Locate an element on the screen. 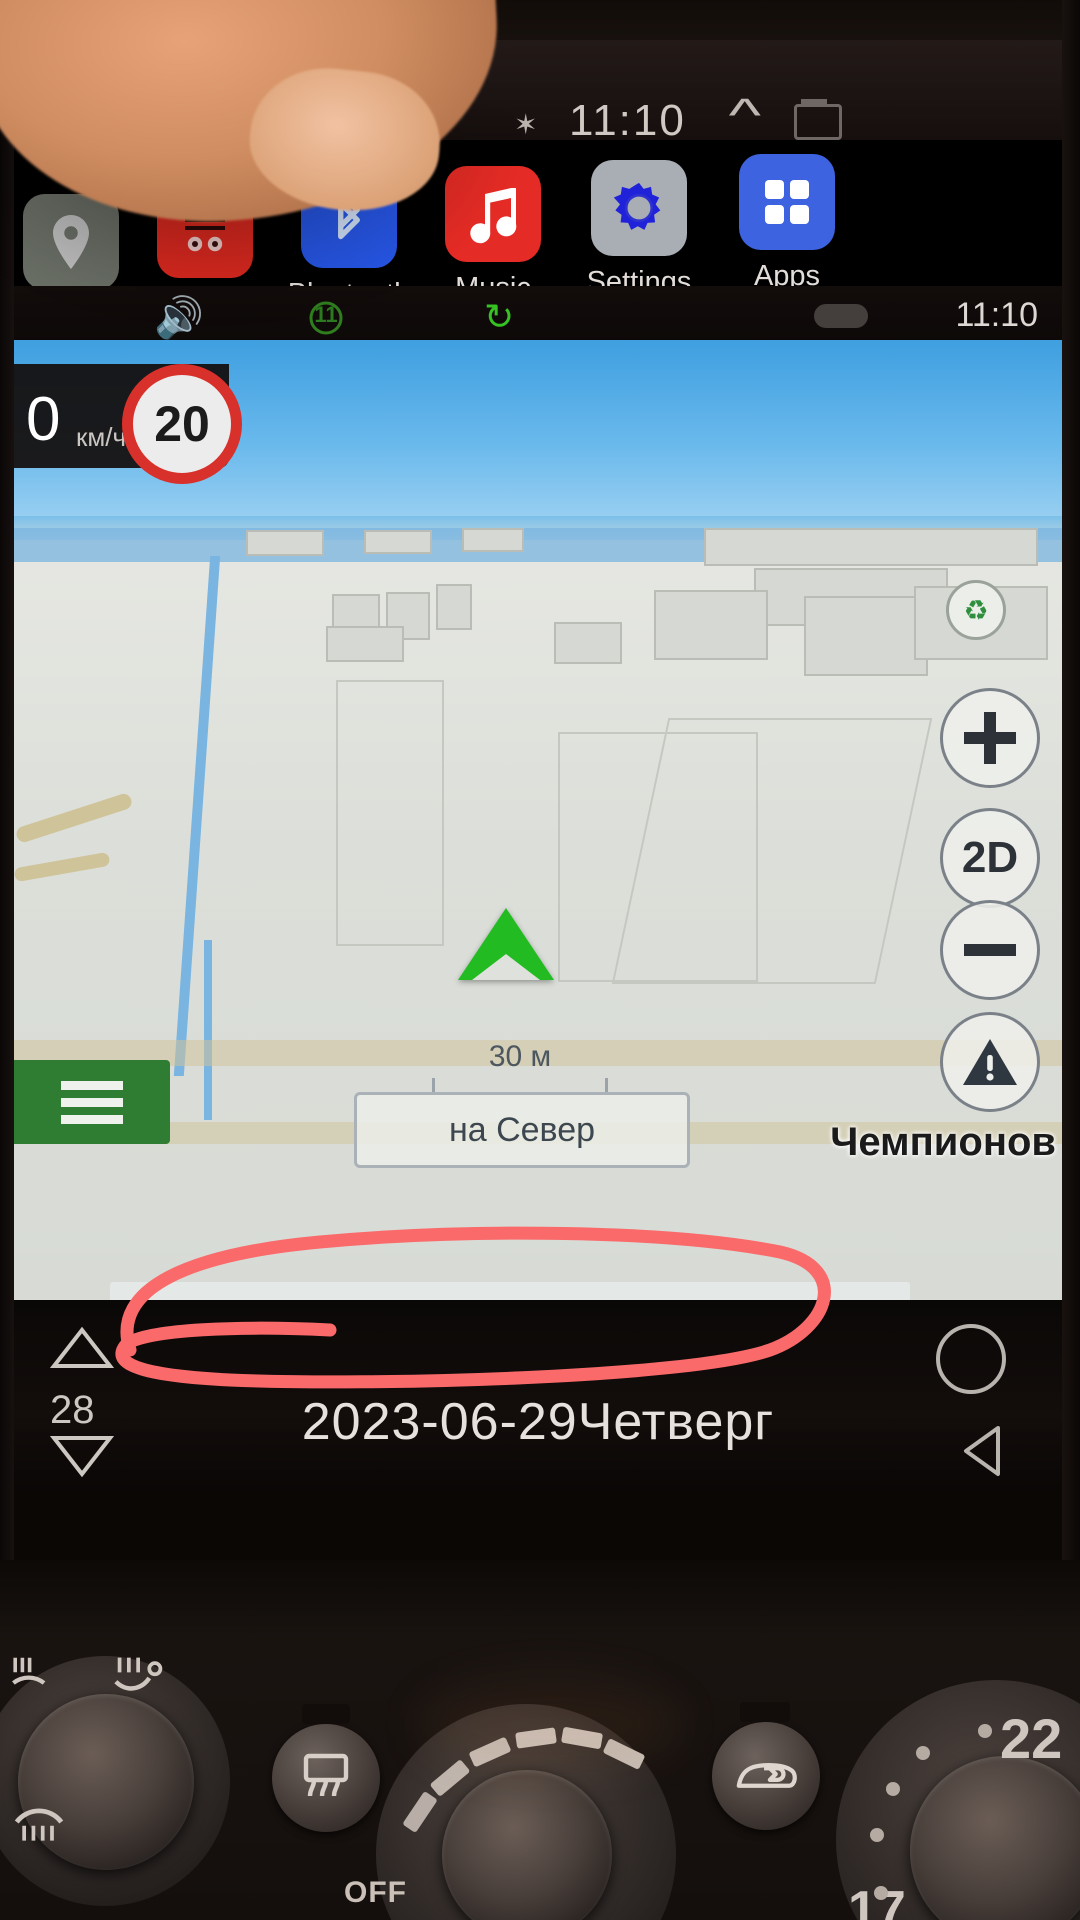 This screenshot has width=1080, height=1920. map-scale-label: 30 м is located at coordinates (520, 1056).